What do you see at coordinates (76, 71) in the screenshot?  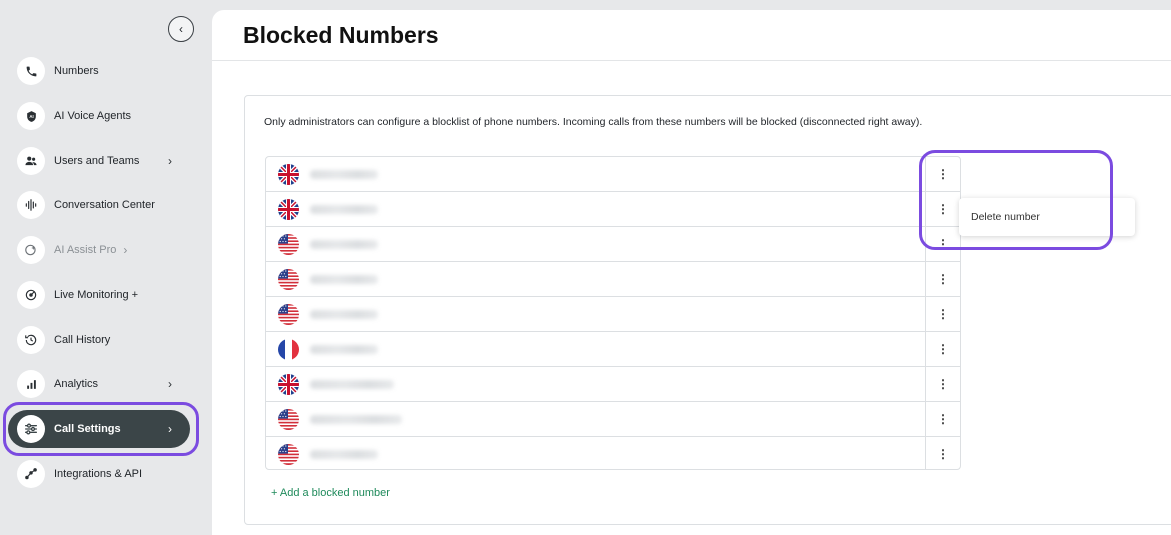 I see `sidebar-item-label: Numbers` at bounding box center [76, 71].